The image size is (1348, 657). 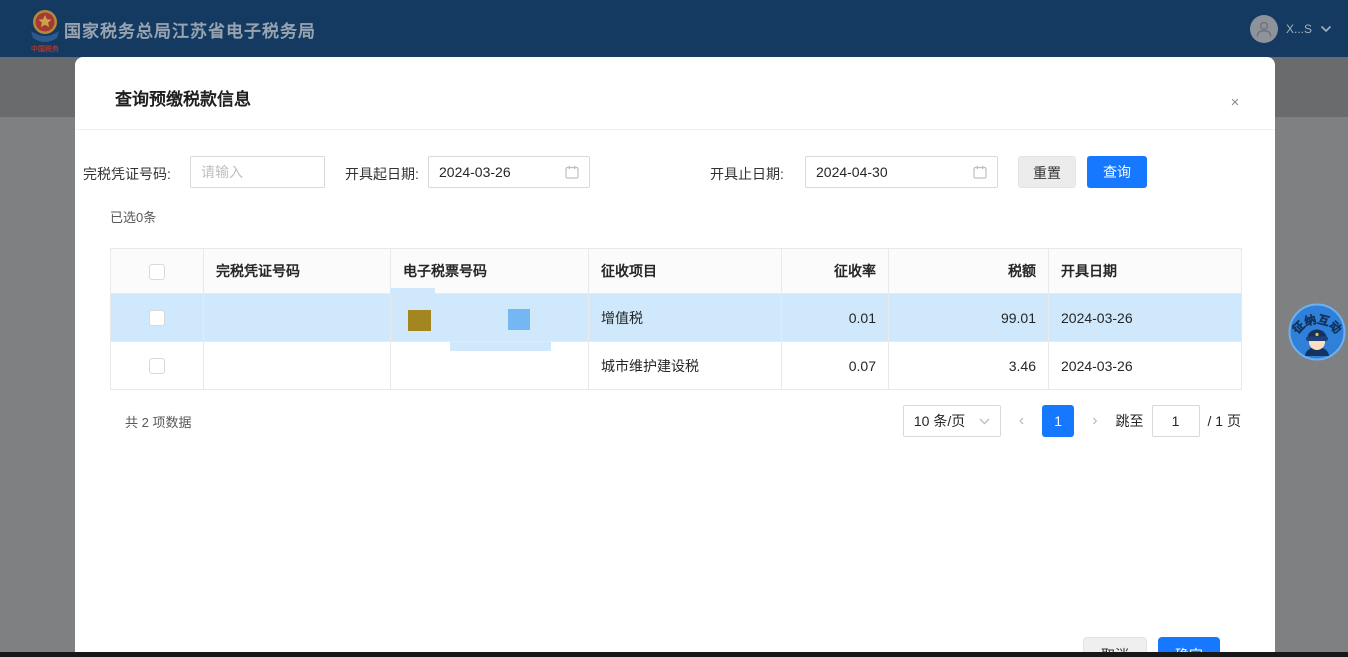 I want to click on table-row: 增值税 0.01 99.01 2024-03-26, so click(x=676, y=317).